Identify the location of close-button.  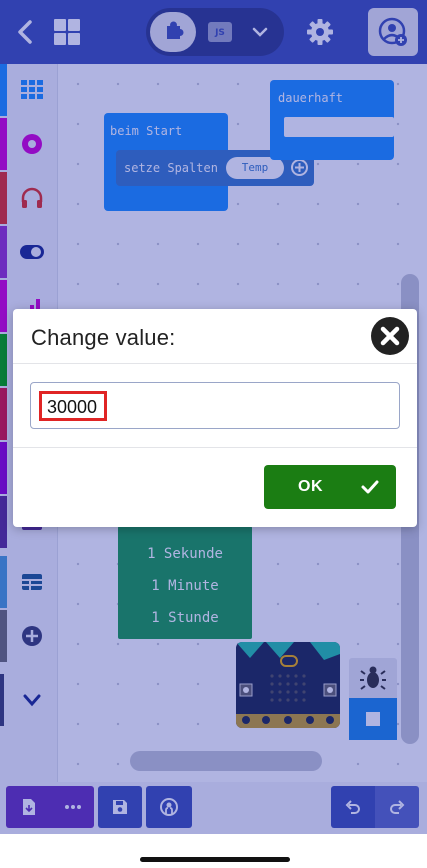
(390, 336).